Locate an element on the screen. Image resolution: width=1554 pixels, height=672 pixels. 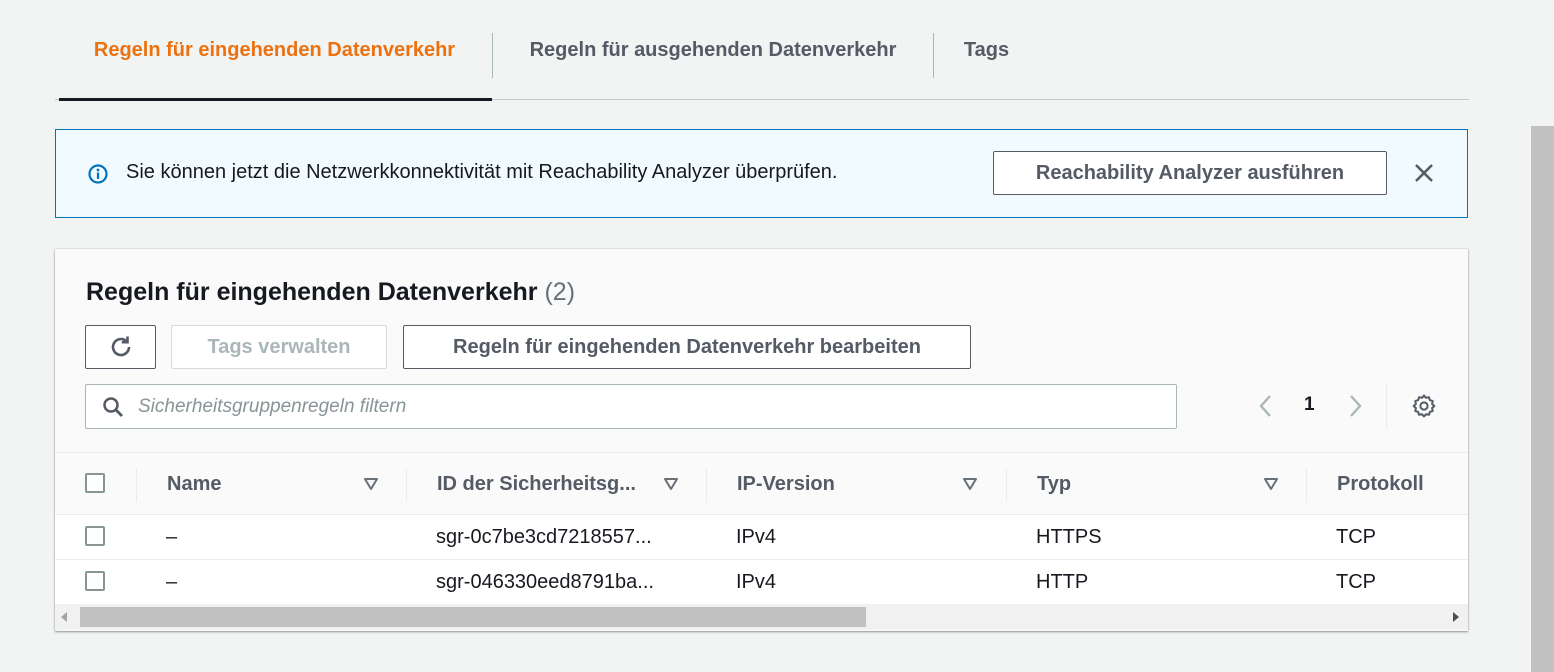
cell-type: HTTPS is located at coordinates (1069, 537).